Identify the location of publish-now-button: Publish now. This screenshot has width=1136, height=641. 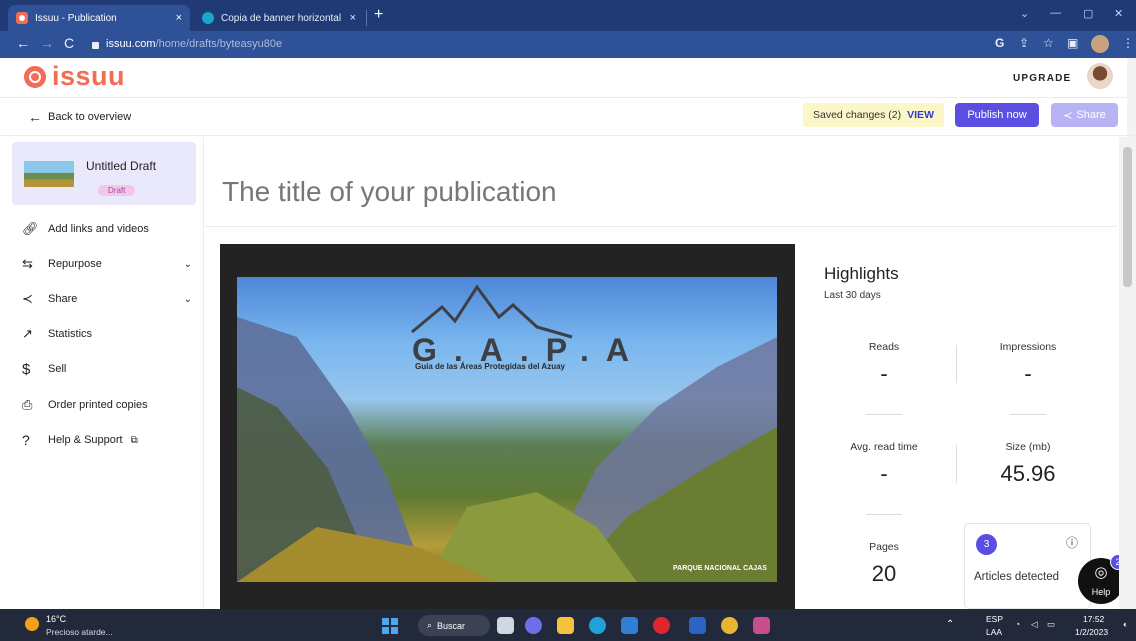
(997, 115).